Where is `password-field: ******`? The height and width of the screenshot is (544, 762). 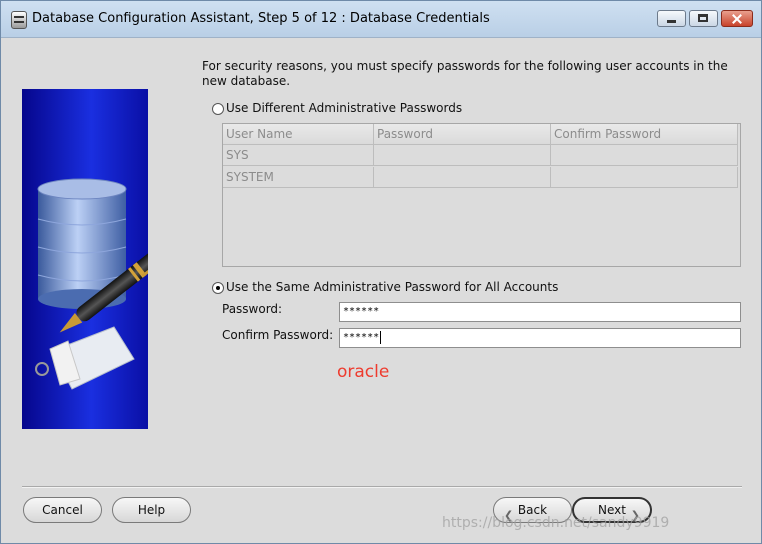 password-field: ****** is located at coordinates (540, 312).